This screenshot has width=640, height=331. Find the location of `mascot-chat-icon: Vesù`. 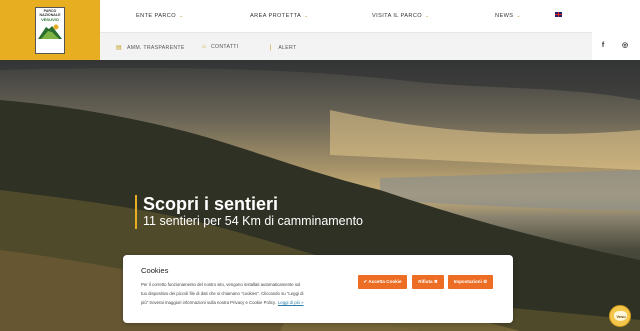

mascot-chat-icon: Vesù is located at coordinates (620, 316).